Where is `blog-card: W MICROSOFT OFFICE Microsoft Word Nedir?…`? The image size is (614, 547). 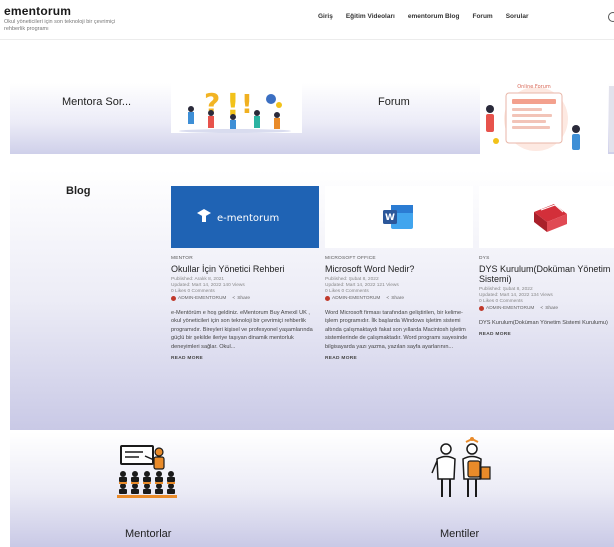 blog-card: W MICROSOFT OFFICE Microsoft Word Nedir?… is located at coordinates (399, 273).